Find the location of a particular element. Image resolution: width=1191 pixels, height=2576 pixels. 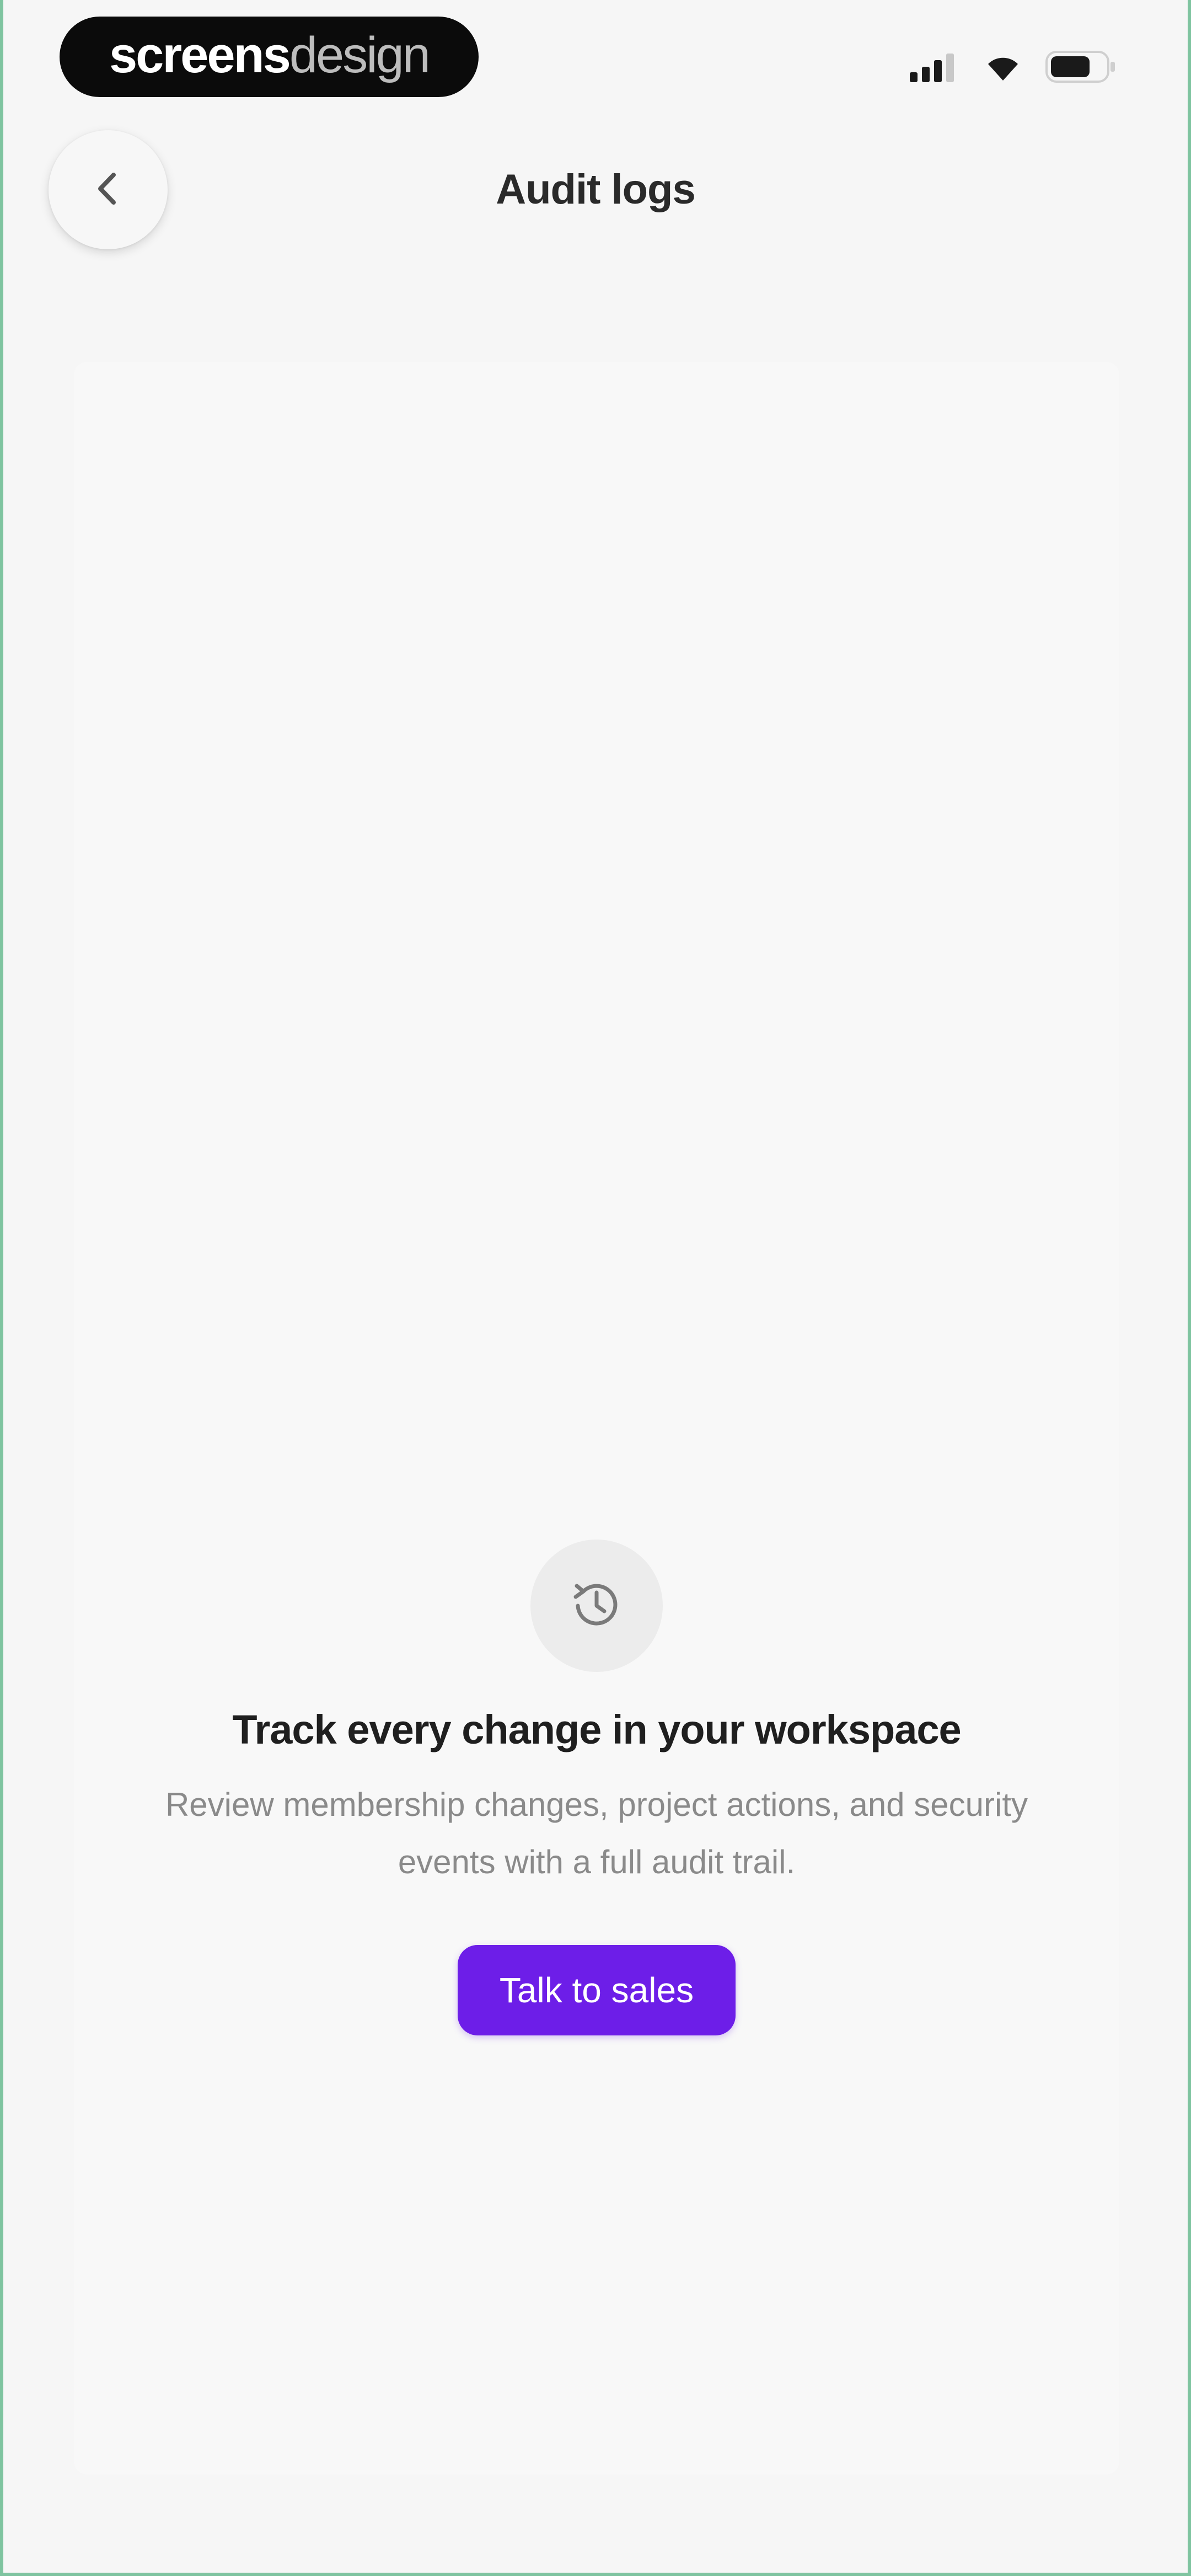

empty-state-heading: Track every change in your workspace is located at coordinates (596, 1729).